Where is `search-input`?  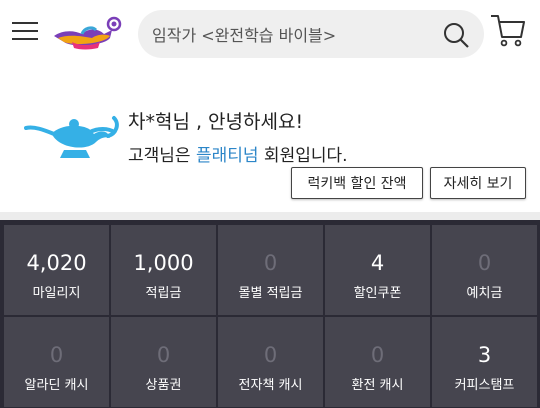
search-input is located at coordinates (297, 35).